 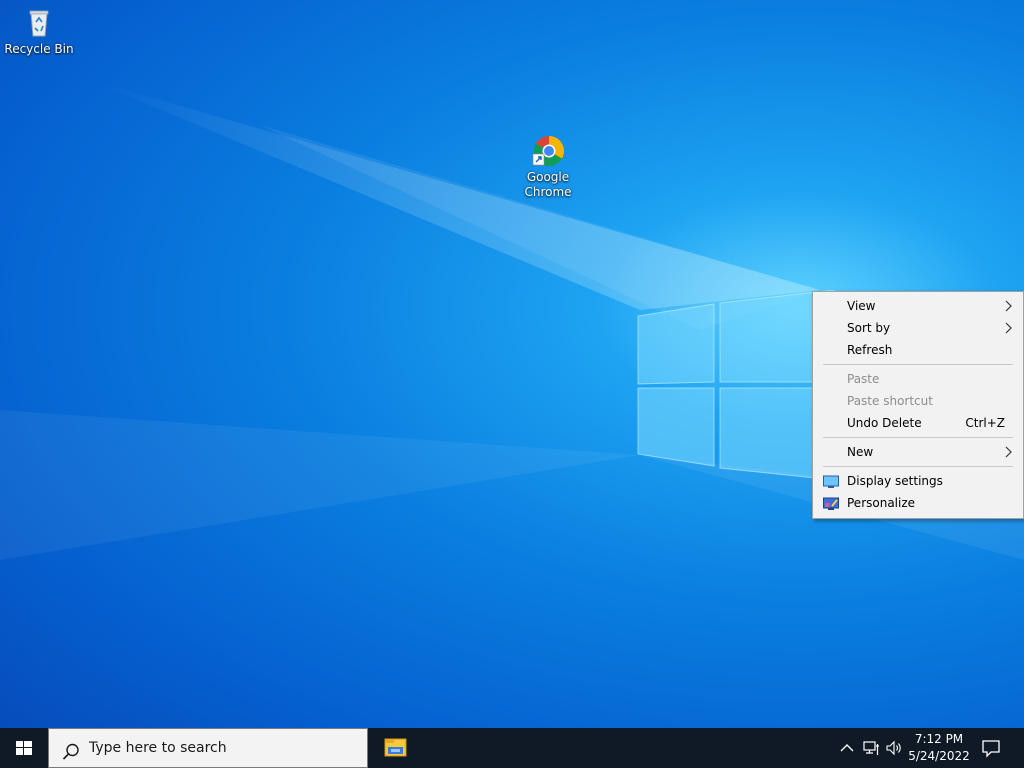 I want to click on windows-logo-icon, so click(x=24, y=748).